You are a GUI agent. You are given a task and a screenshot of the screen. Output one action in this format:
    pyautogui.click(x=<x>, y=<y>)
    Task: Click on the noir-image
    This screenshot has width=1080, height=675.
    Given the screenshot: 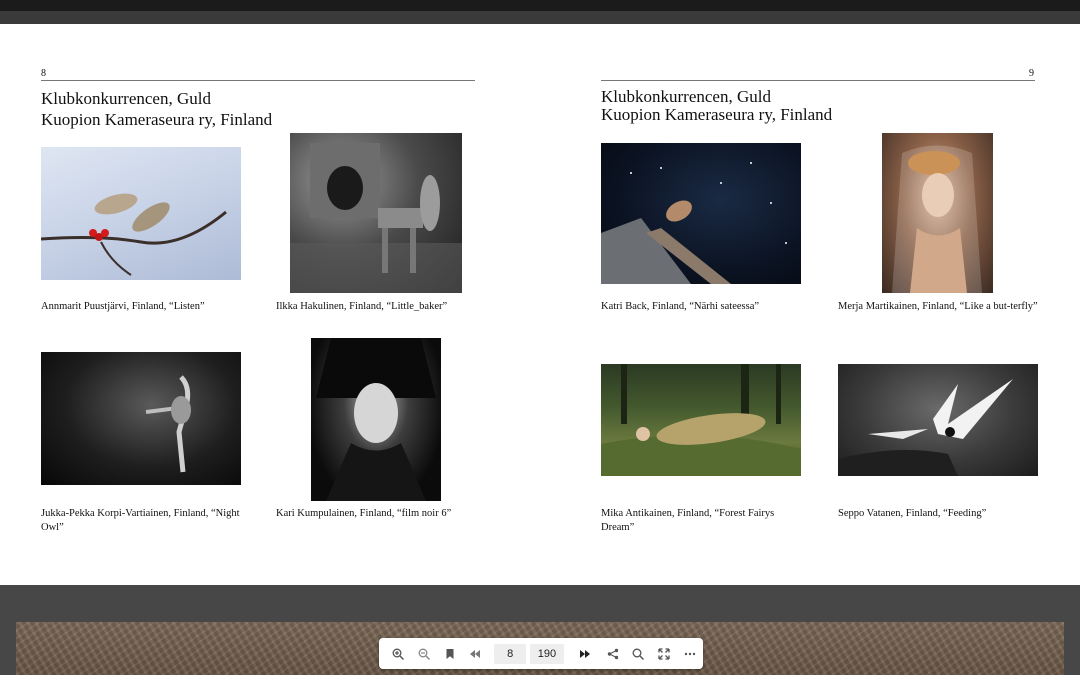 What is the action you would take?
    pyautogui.click(x=376, y=419)
    